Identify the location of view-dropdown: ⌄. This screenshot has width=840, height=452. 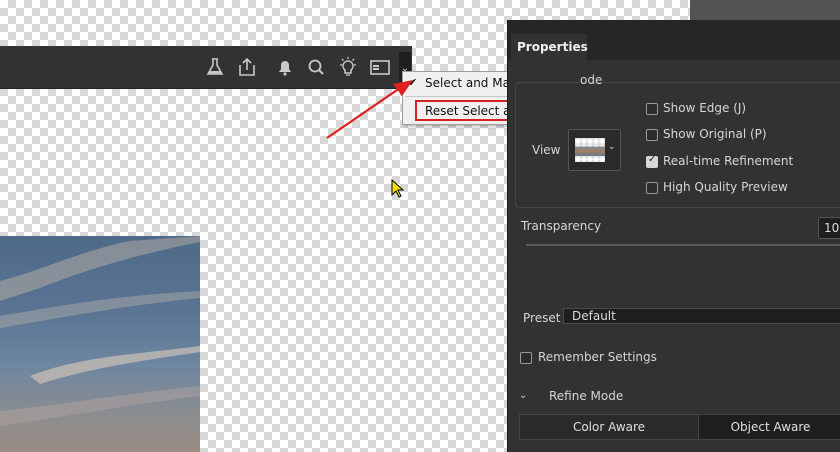
(594, 150).